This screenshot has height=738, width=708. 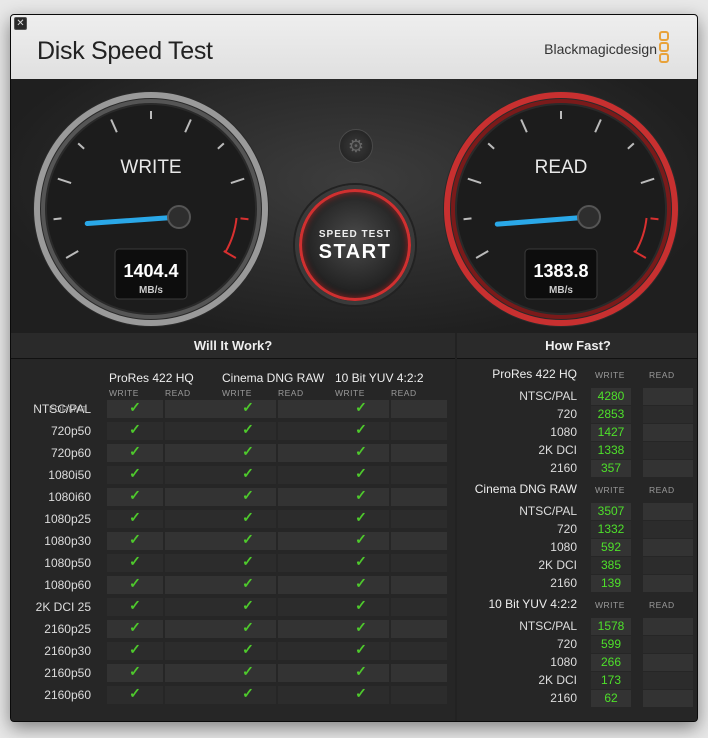 What do you see at coordinates (611, 583) in the screenshot?
I see `hf-write-value: 139` at bounding box center [611, 583].